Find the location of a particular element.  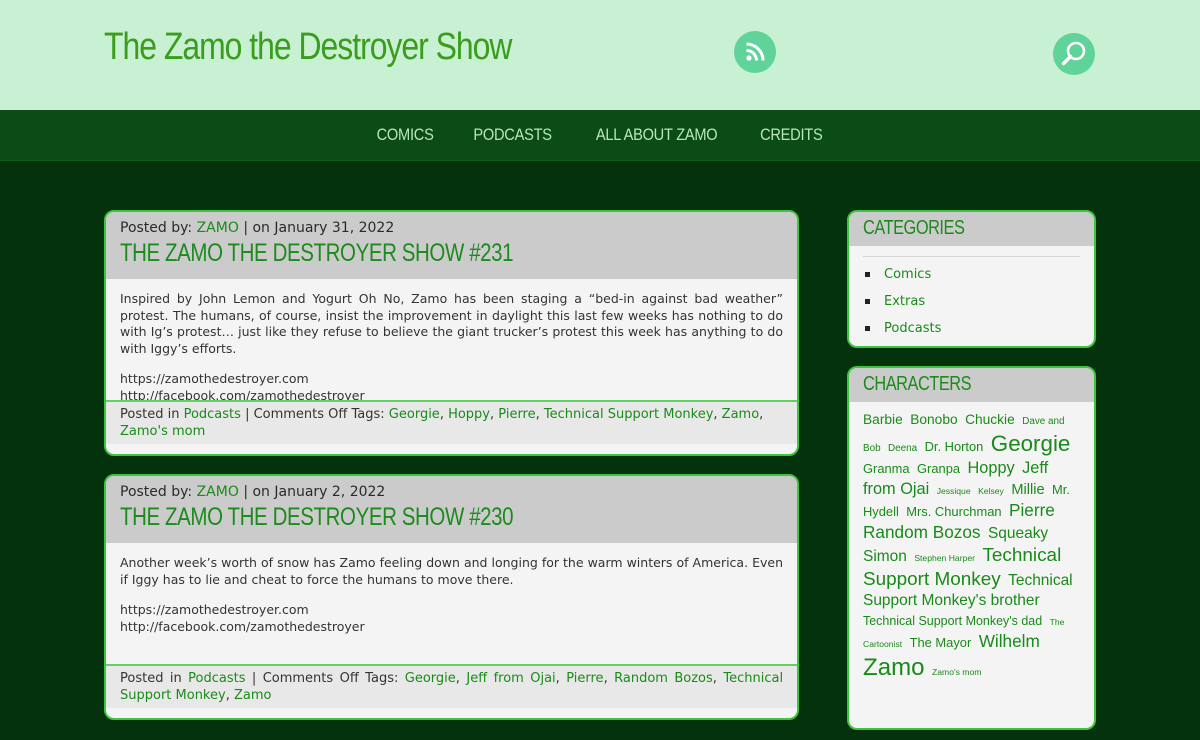

categories-widget: CATEGORIES Comics Extras Podcasts is located at coordinates (971, 279).